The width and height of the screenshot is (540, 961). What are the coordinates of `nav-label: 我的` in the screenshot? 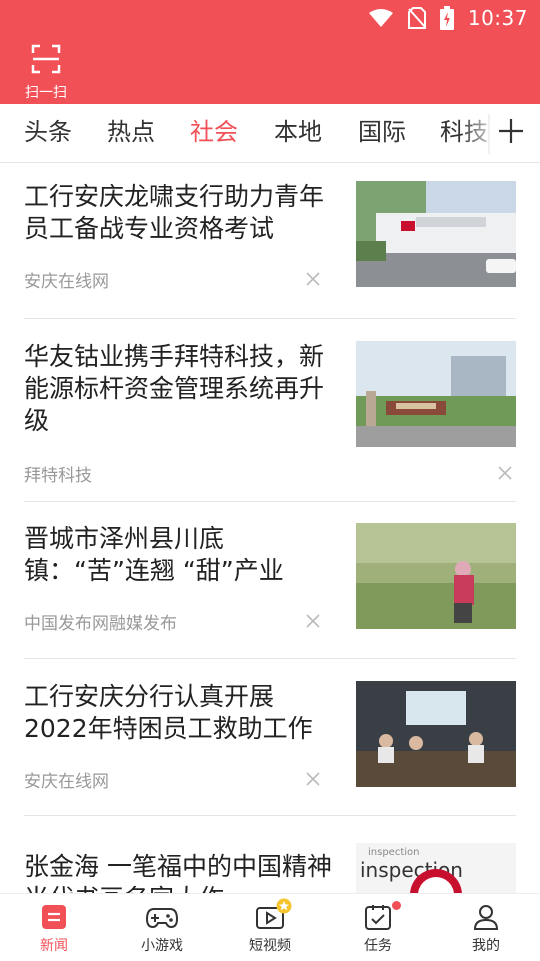 It's located at (486, 946).